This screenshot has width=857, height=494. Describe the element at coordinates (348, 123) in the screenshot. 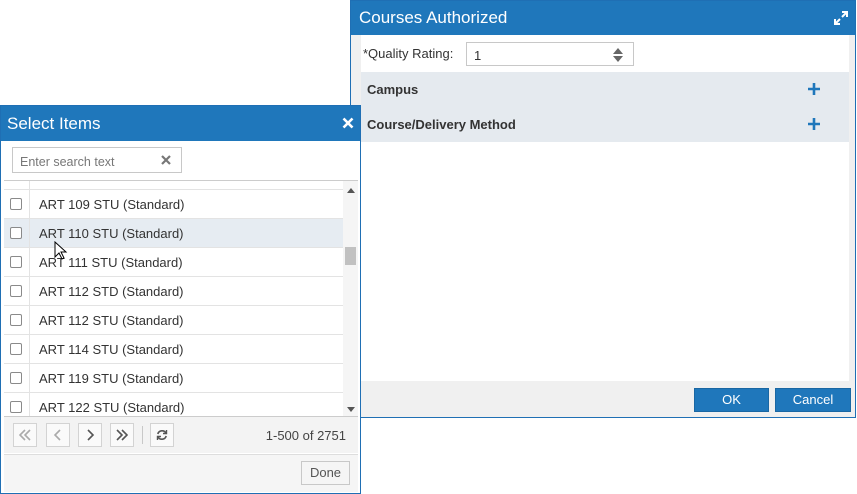

I see `close-icon` at that location.